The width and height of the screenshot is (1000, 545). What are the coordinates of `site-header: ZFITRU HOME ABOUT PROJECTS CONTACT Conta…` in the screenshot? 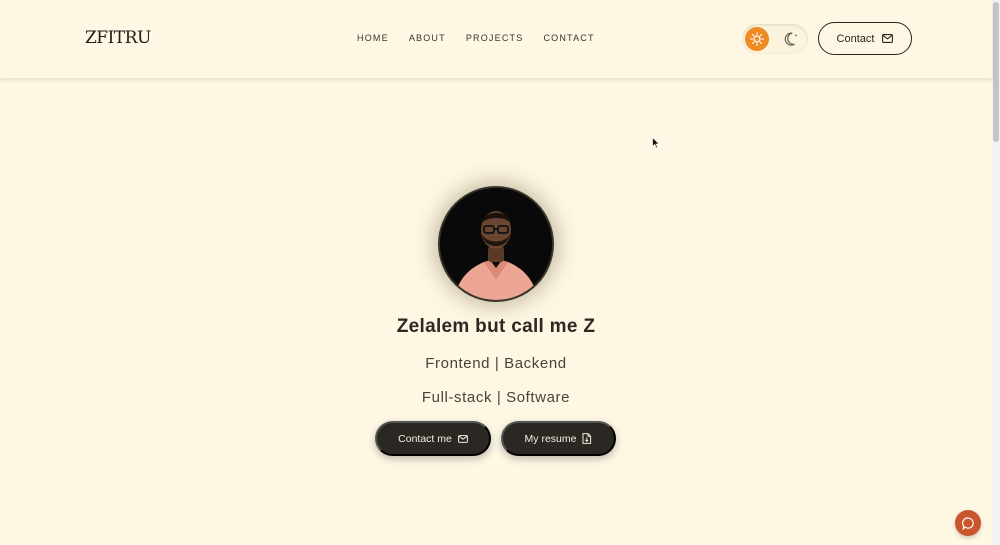 It's located at (496, 39).